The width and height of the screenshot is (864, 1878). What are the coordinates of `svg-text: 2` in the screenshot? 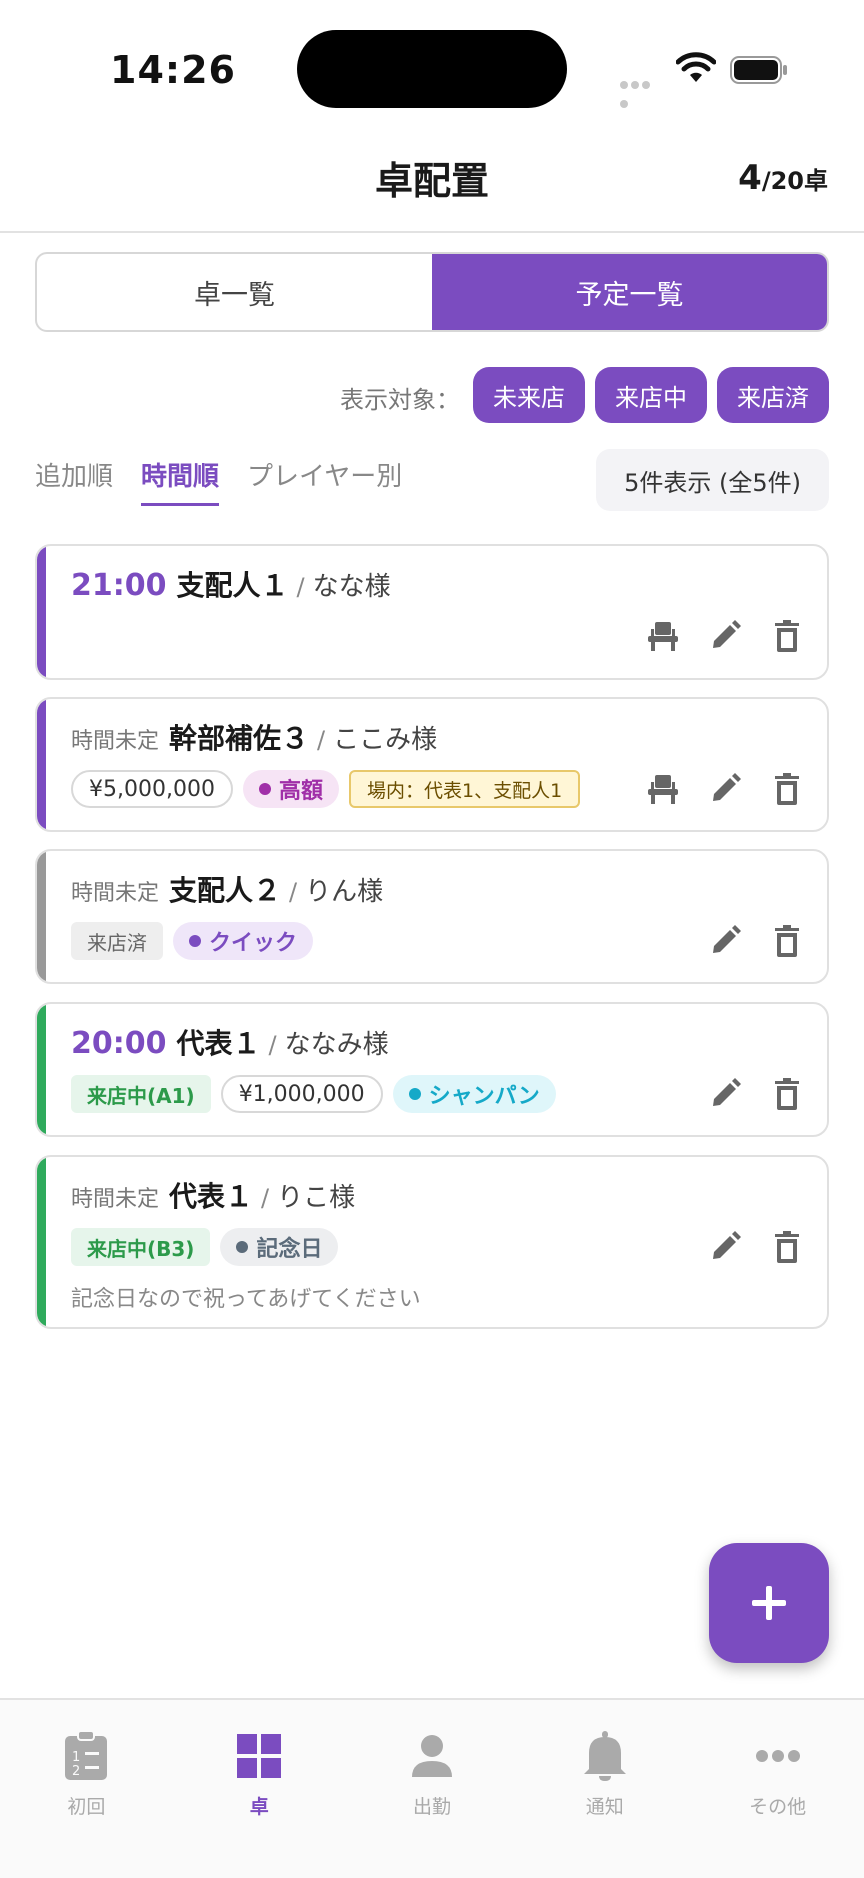 It's located at (76, 1771).